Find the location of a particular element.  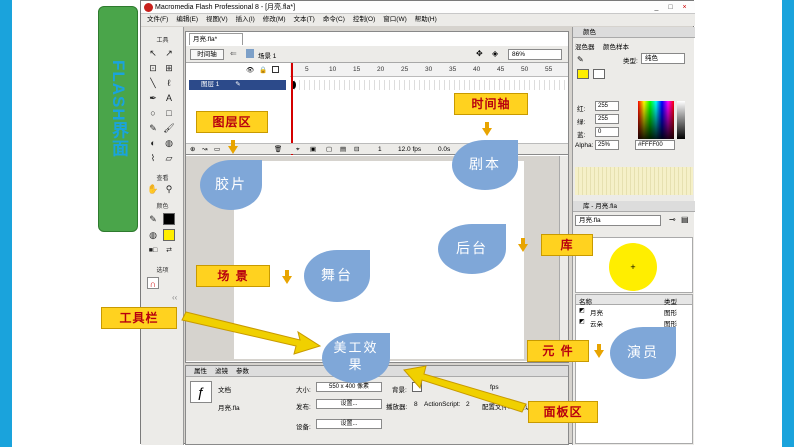

pointer-arrows: ‹‹ is located at coordinates (349, 353).